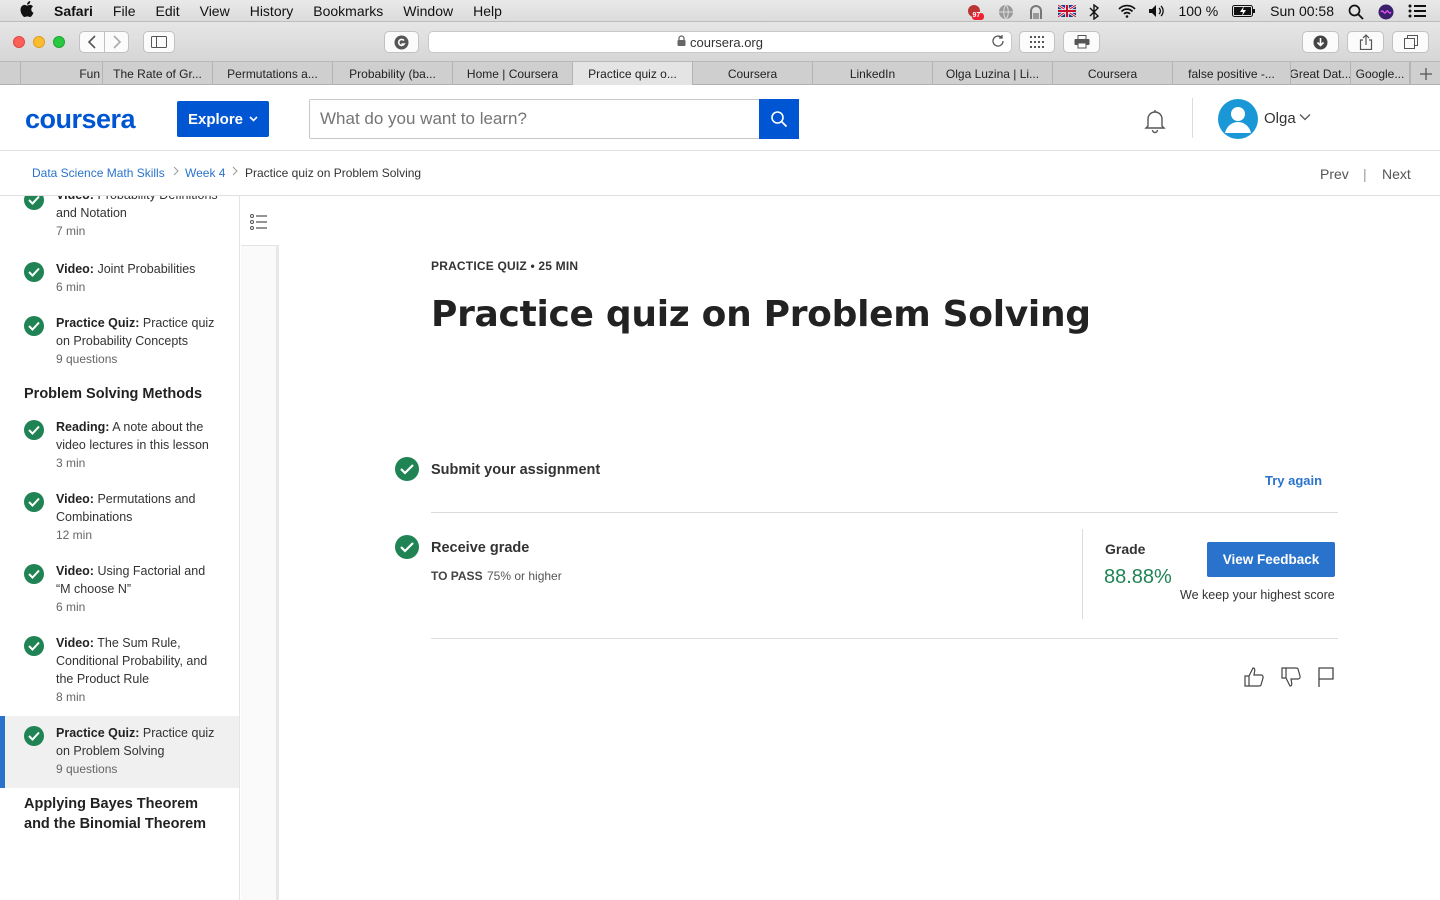 This screenshot has width=1440, height=900. I want to click on avatar, so click(1238, 119).